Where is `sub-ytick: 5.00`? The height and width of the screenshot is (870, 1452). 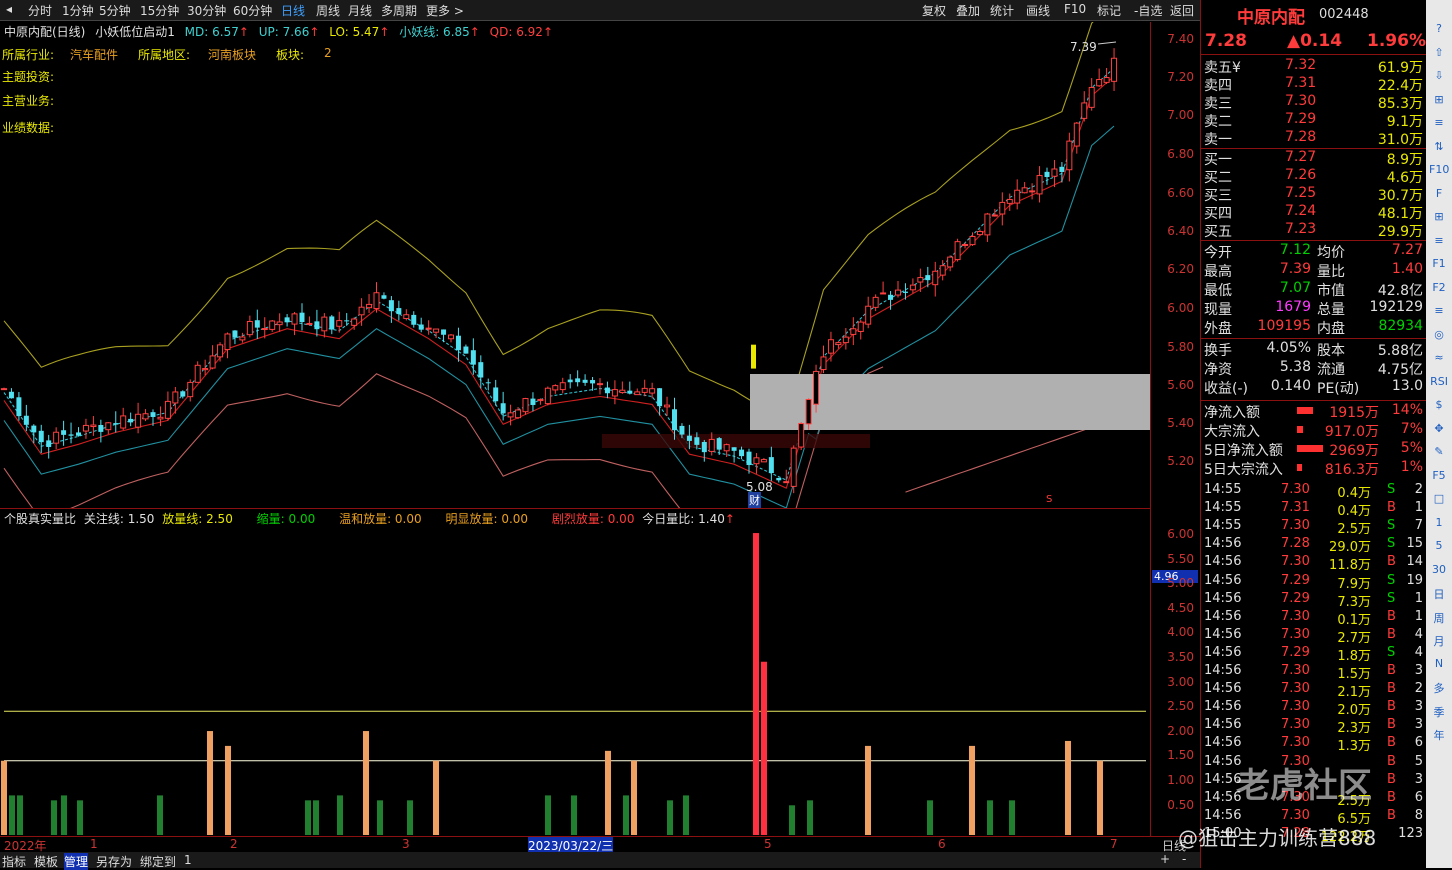 sub-ytick: 5.00 is located at coordinates (1180, 583).